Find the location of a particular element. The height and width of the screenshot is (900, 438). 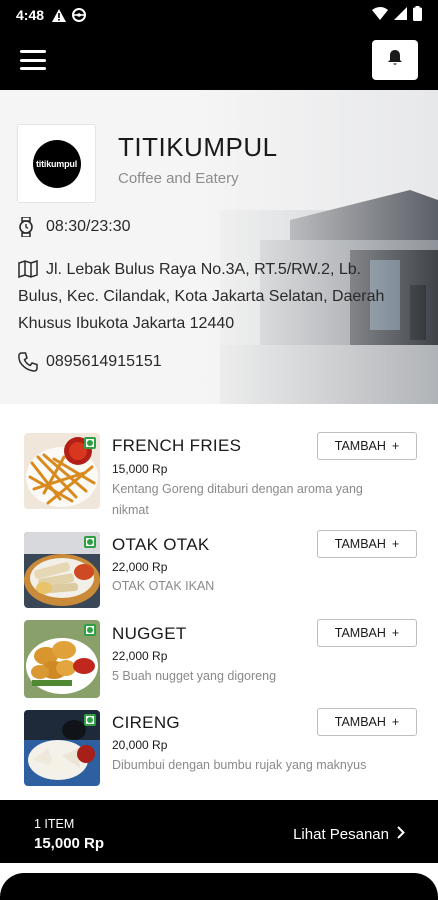

store-phone-text: 0895614915151 is located at coordinates (104, 361).